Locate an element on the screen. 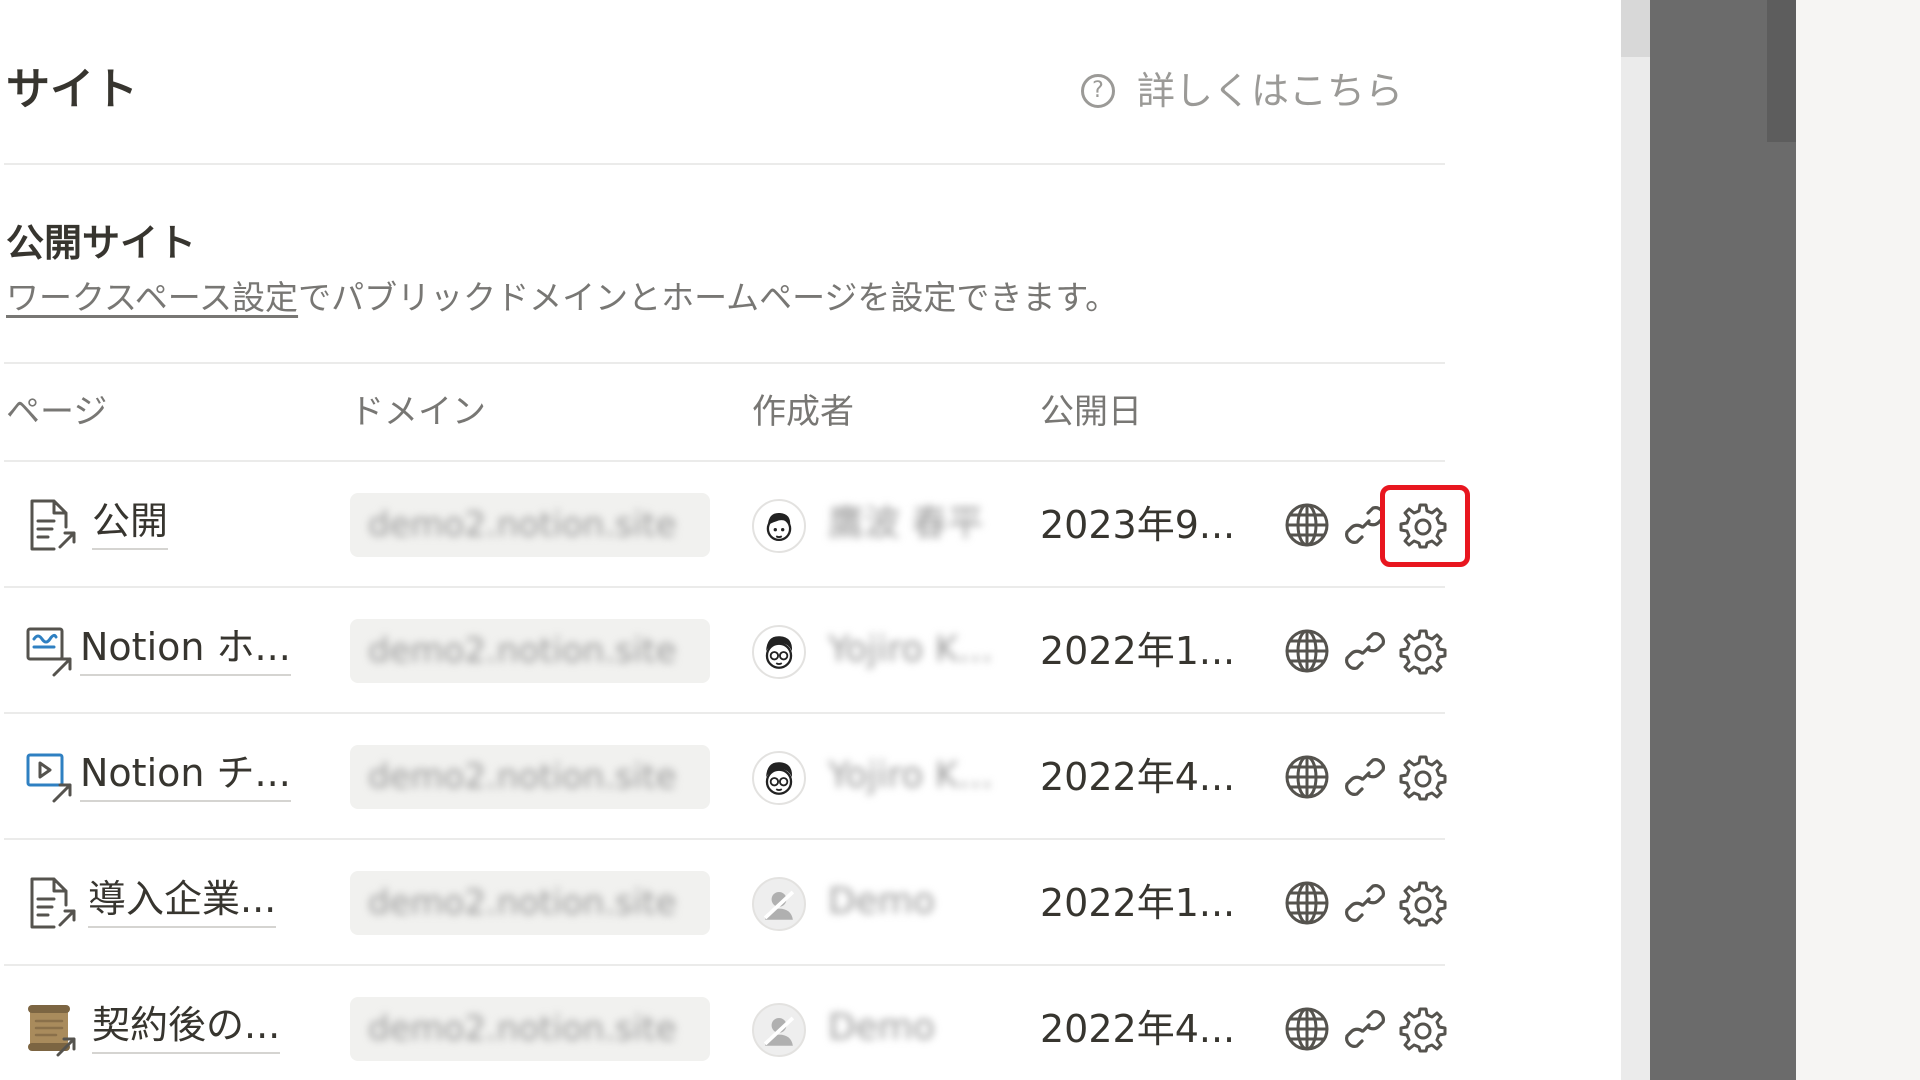  column-header-domain: ドメイン is located at coordinates (418, 412).